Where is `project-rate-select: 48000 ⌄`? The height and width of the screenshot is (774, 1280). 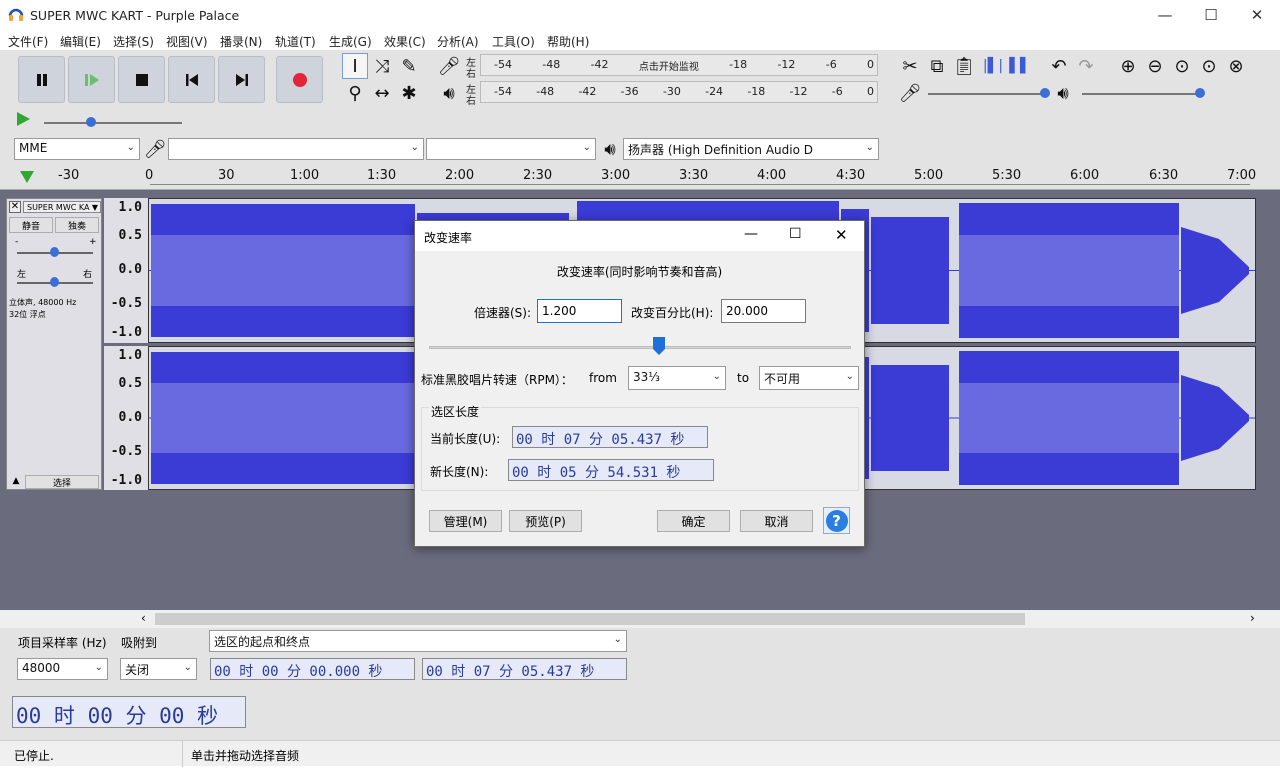 project-rate-select: 48000 ⌄ is located at coordinates (62, 669).